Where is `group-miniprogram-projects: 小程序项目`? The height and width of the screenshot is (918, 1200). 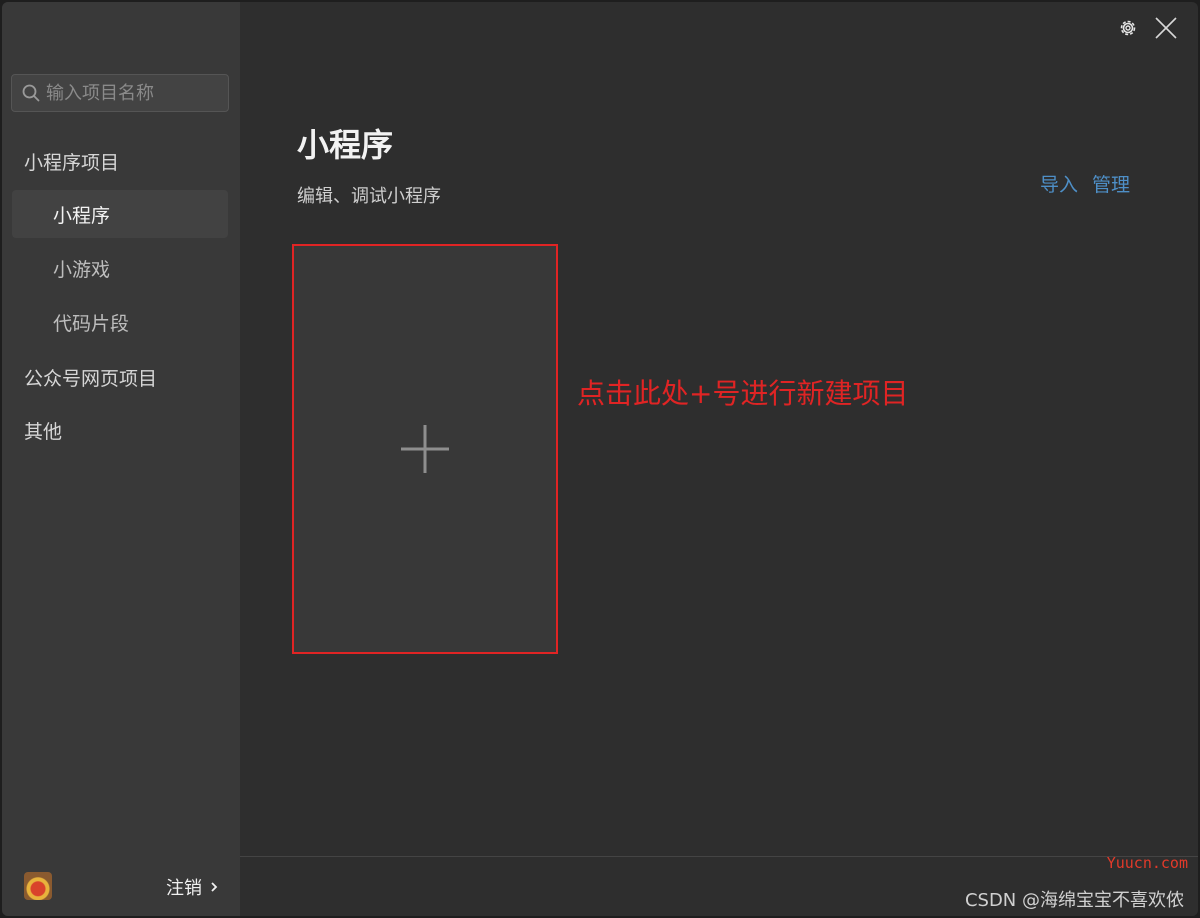
group-miniprogram-projects: 小程序项目 is located at coordinates (71, 161).